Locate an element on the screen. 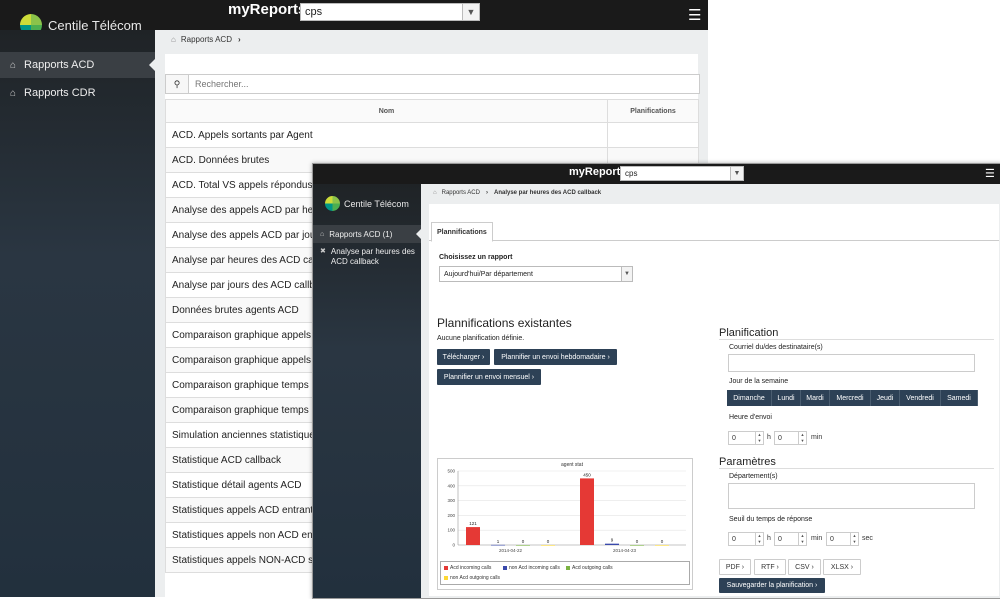  export-pdf-button: PDF › is located at coordinates (735, 567).